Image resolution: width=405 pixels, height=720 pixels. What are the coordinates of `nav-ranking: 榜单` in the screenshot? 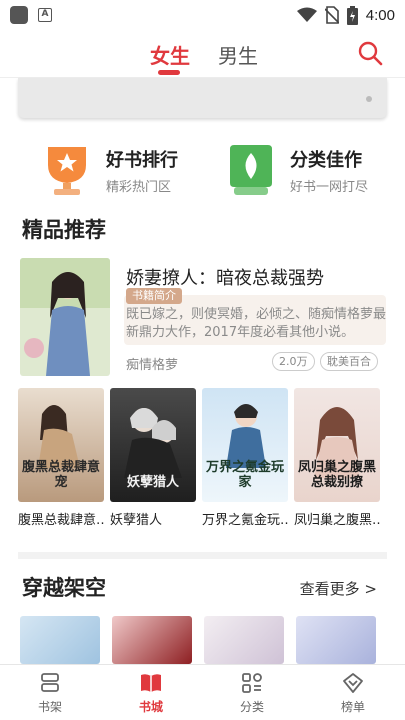 It's located at (353, 693).